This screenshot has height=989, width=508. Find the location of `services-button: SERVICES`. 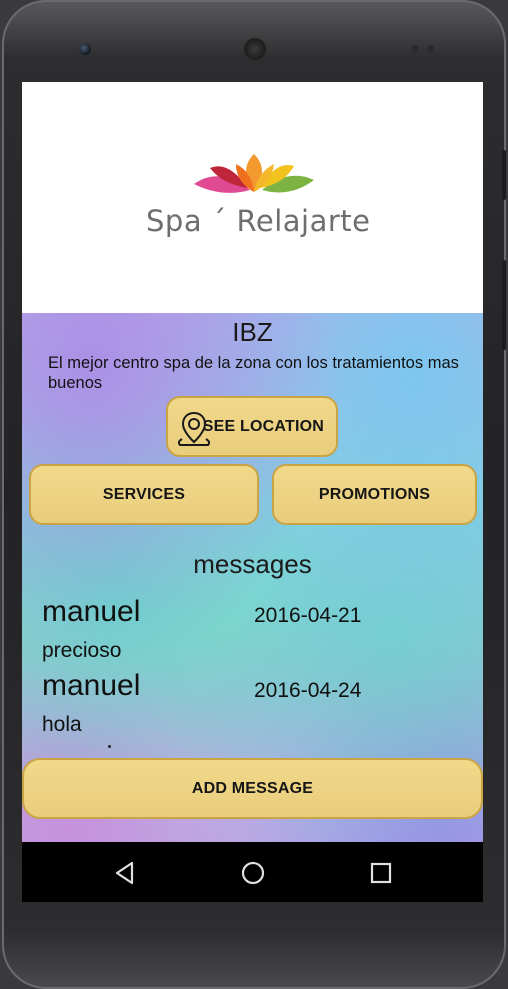

services-button: SERVICES is located at coordinates (144, 494).